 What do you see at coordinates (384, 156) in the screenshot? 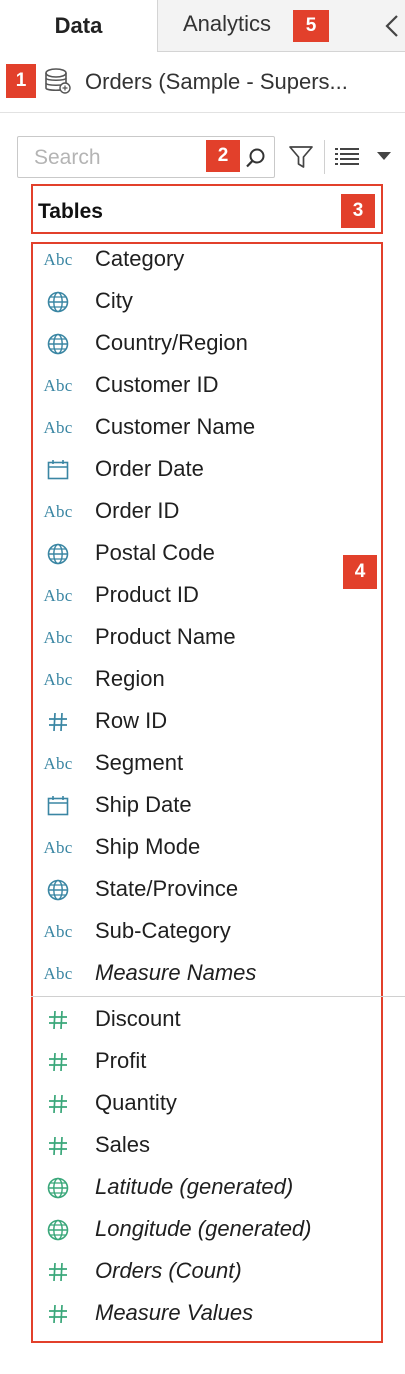
I see `chevron-down-icon` at bounding box center [384, 156].